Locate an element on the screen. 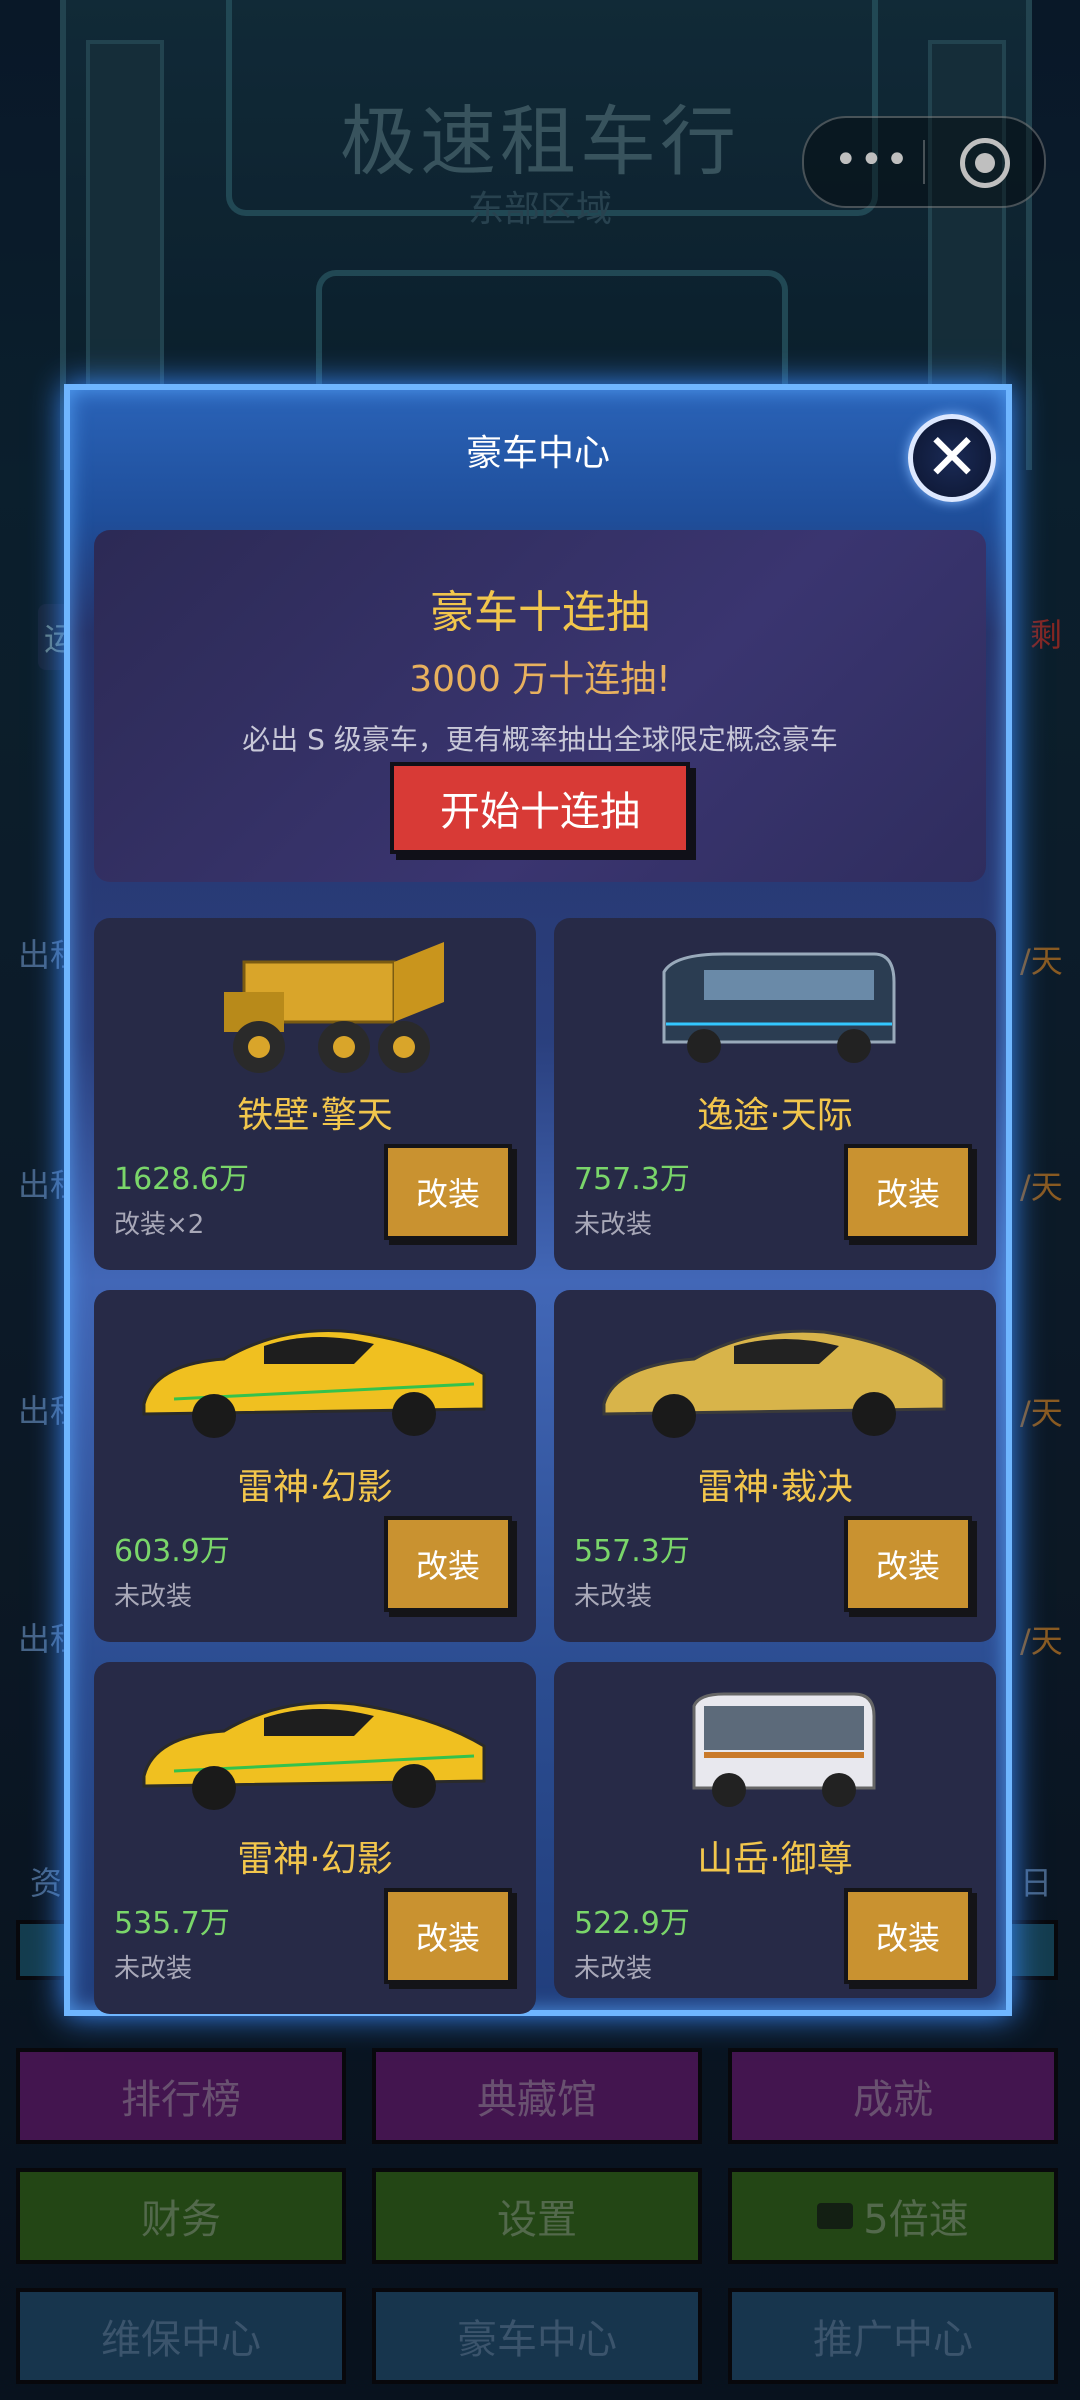  car-name: 逸途·天际 is located at coordinates (775, 1115).